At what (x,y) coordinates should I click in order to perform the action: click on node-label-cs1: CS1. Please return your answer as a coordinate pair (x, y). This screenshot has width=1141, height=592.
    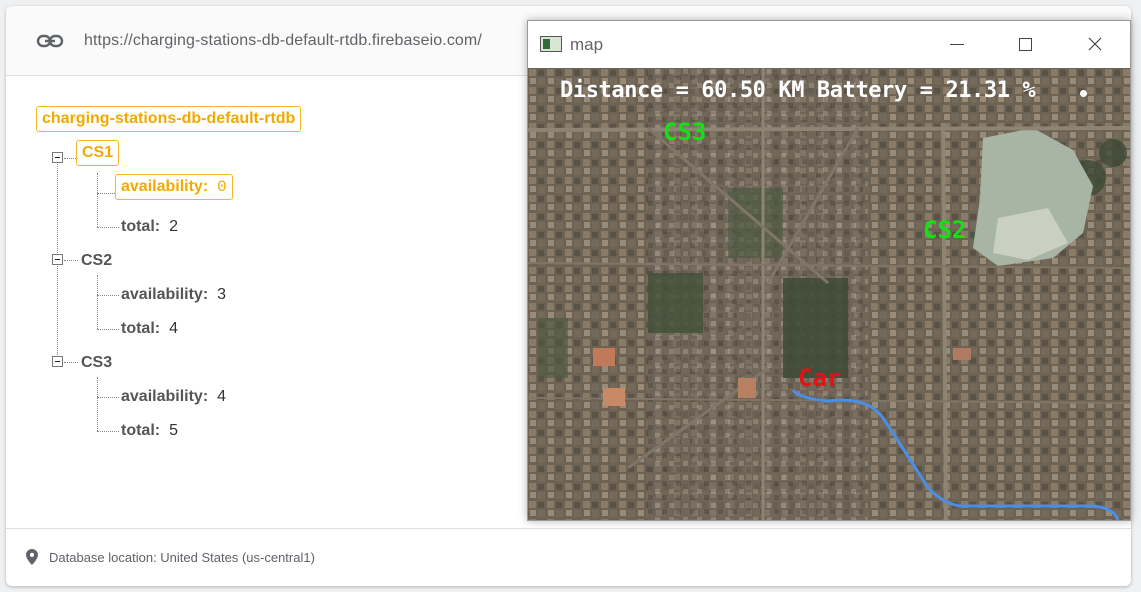
    Looking at the image, I should click on (98, 153).